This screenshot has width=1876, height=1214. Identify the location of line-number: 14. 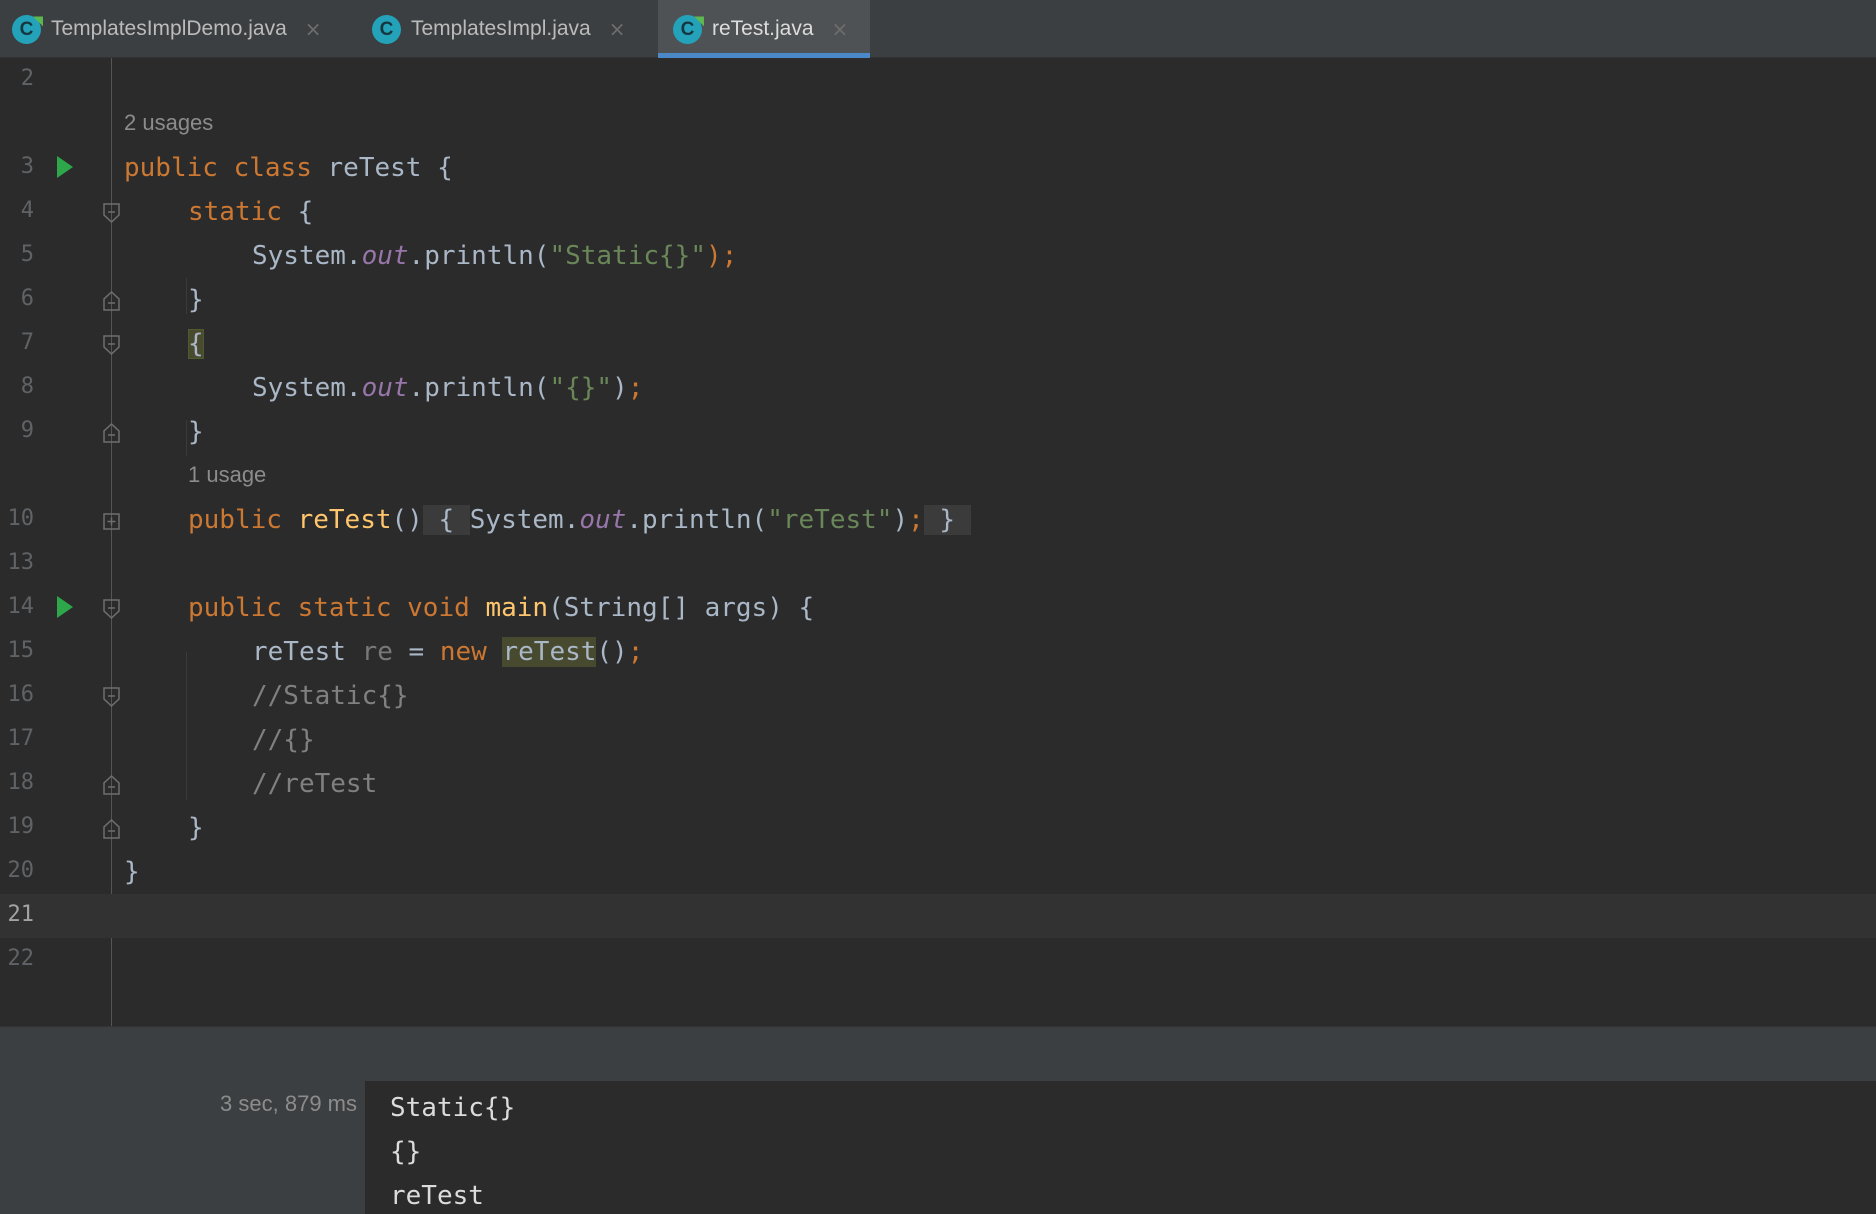
(21, 606).